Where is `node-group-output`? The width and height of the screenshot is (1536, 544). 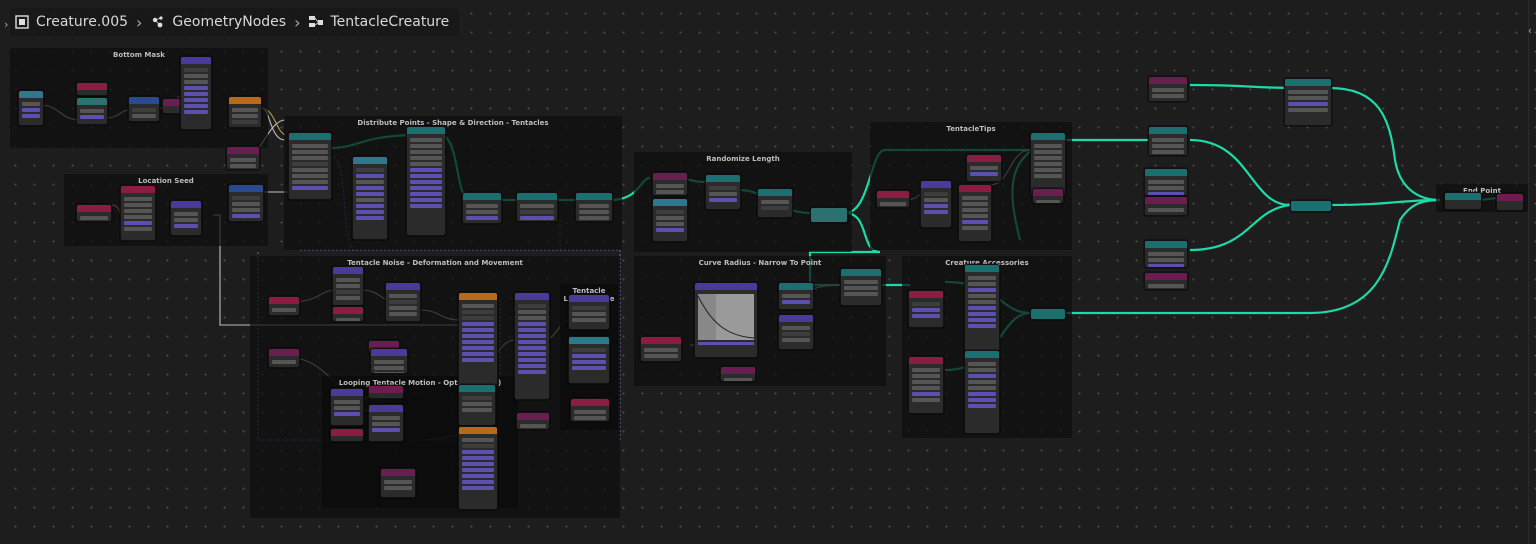 node-group-output is located at coordinates (1510, 202).